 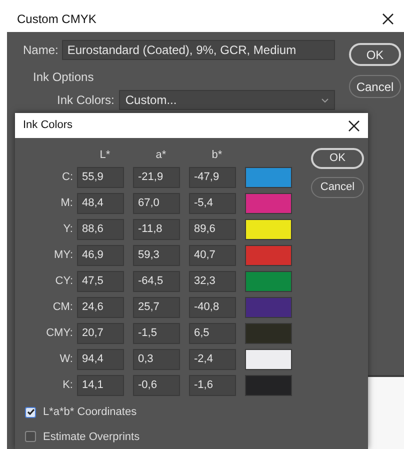 I want to click on value-field: -21,9, so click(x=156, y=177).